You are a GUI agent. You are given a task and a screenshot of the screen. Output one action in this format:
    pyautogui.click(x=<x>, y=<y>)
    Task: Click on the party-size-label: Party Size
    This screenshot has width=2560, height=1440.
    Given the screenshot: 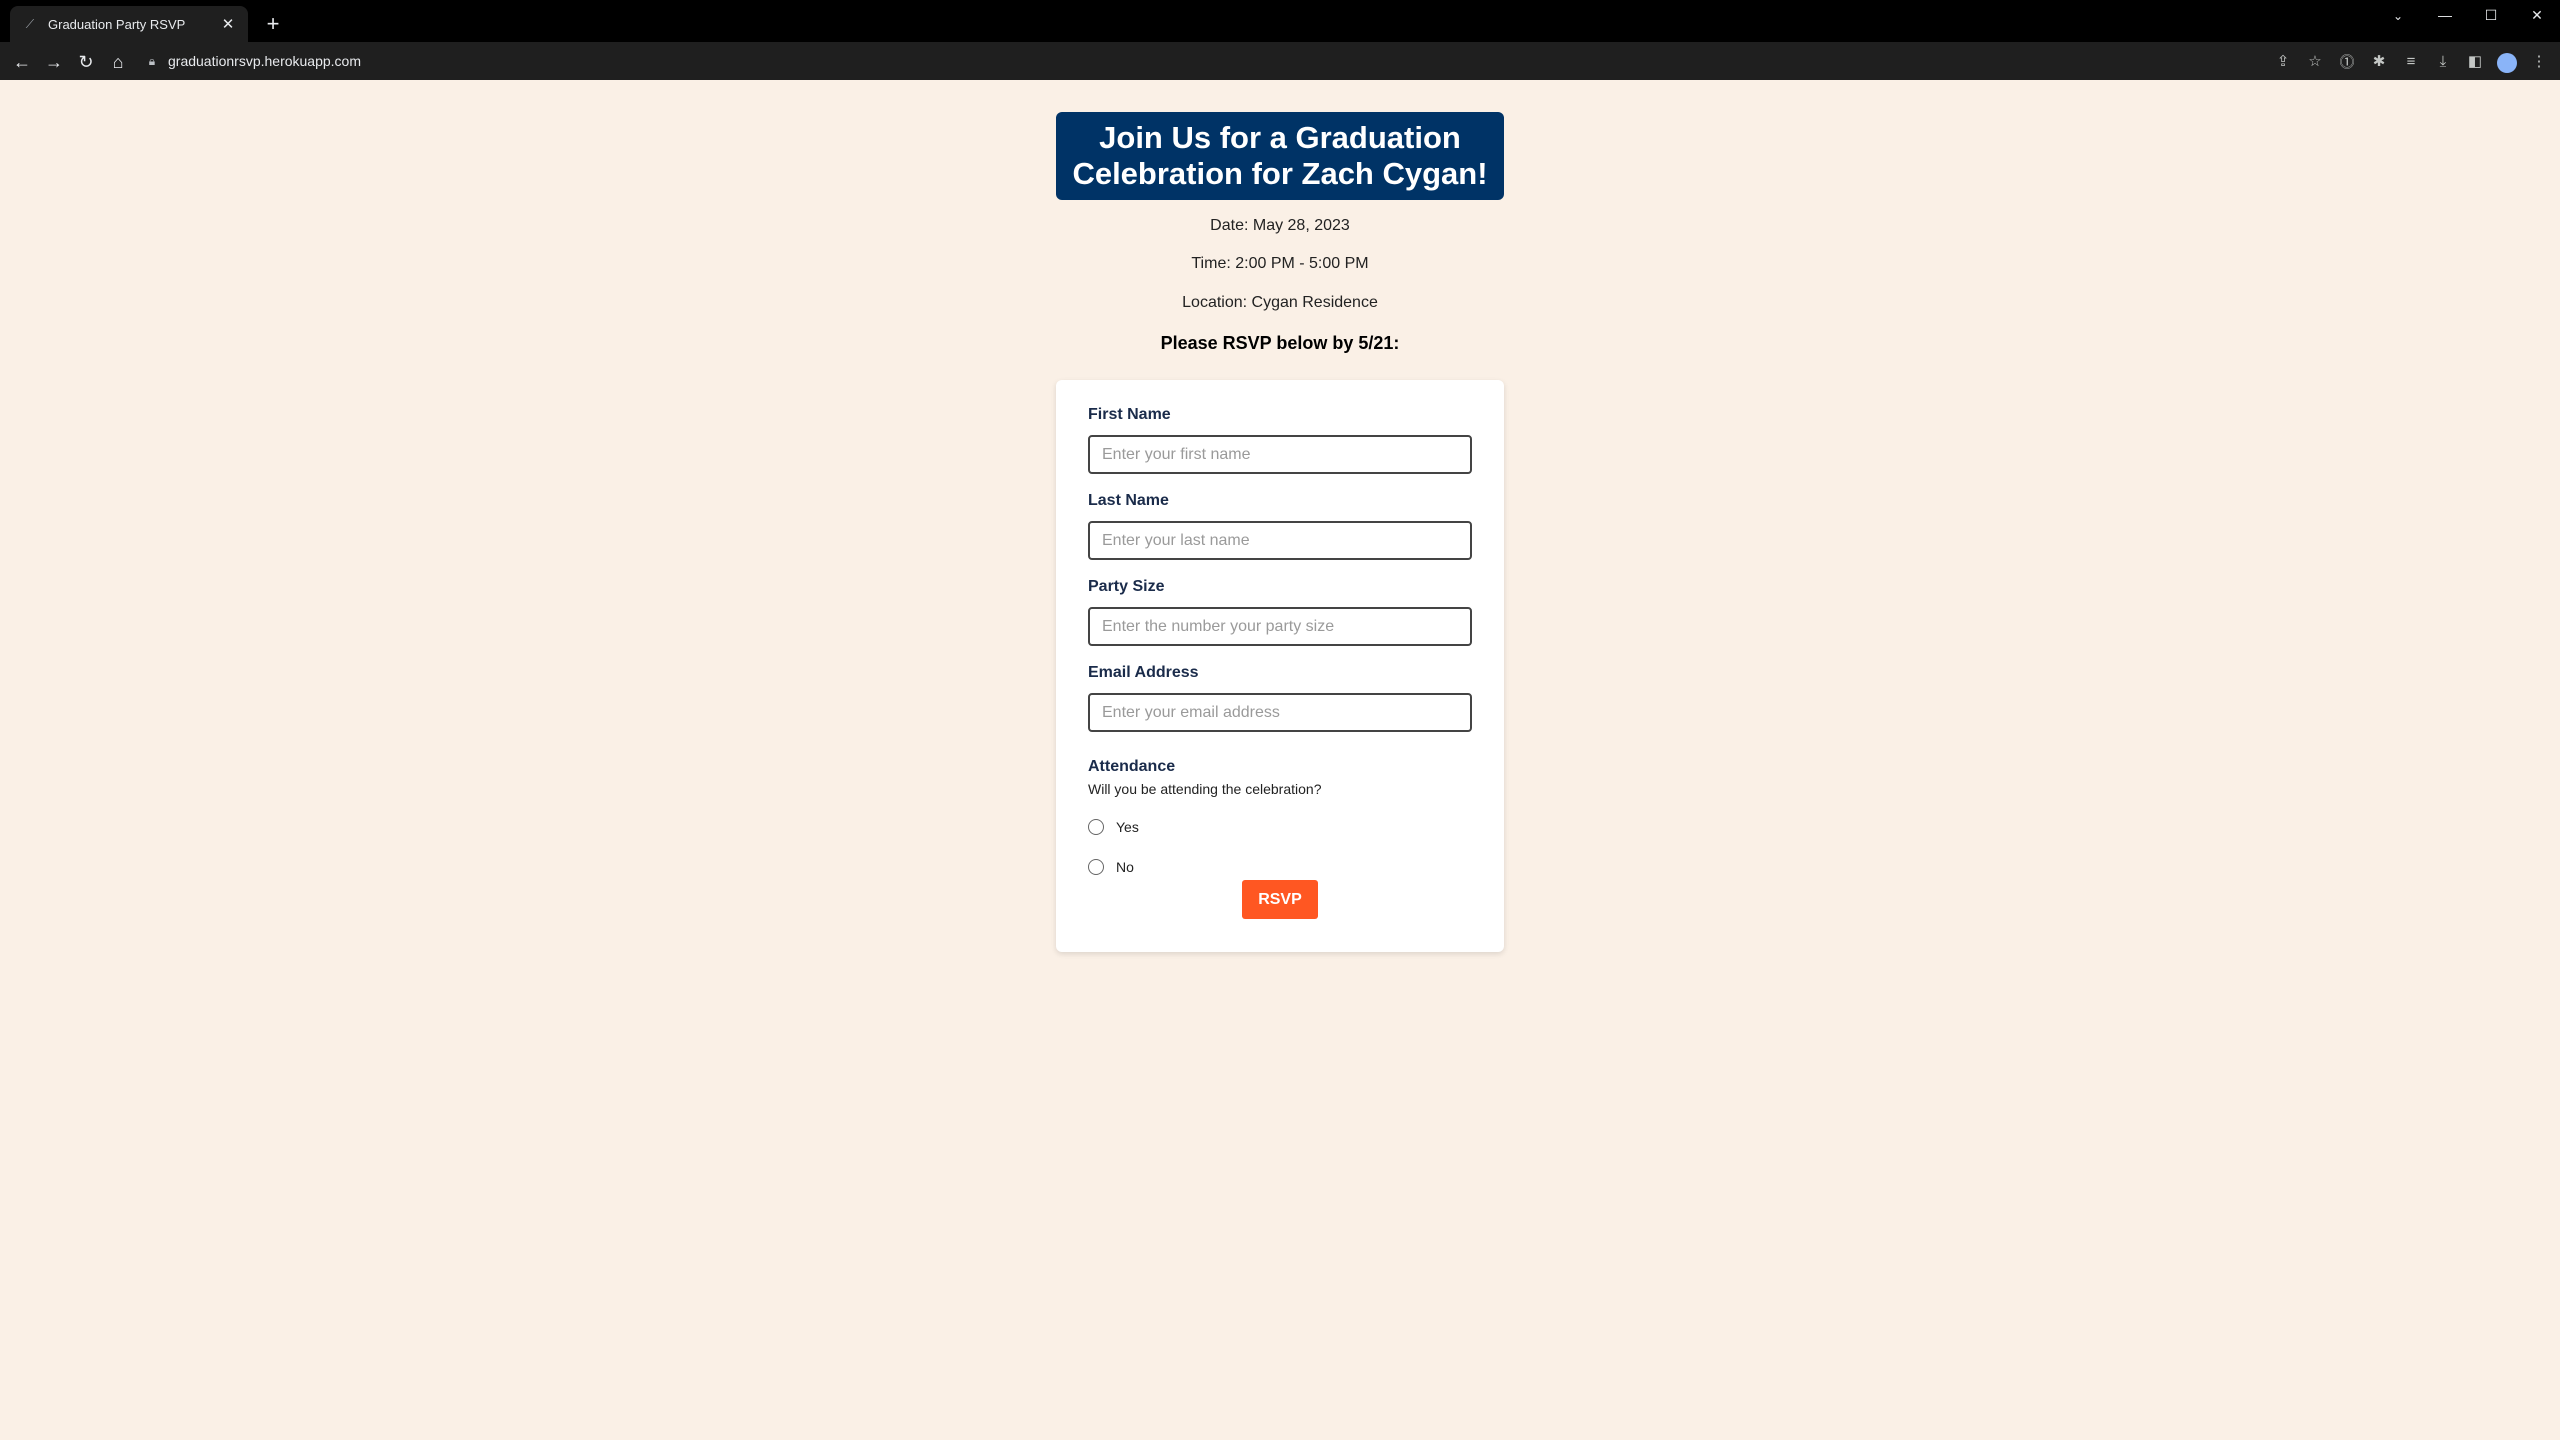 What is the action you would take?
    pyautogui.click(x=1126, y=586)
    